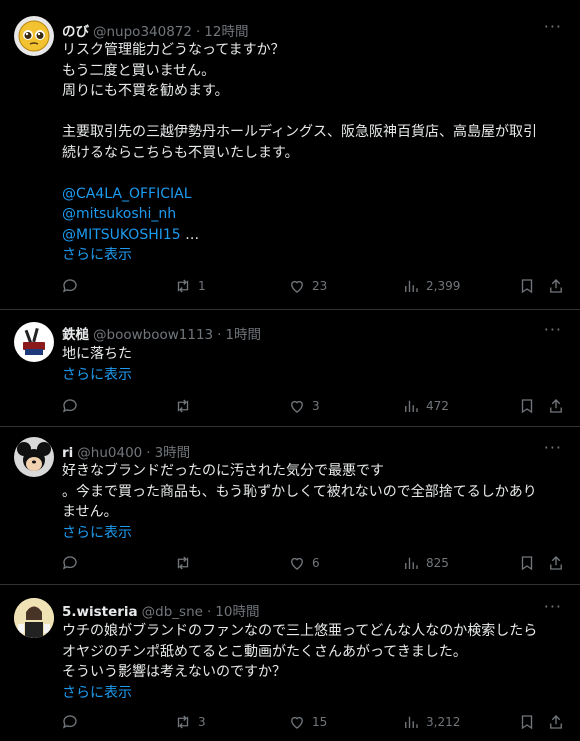 The height and width of the screenshot is (741, 580). Describe the element at coordinates (190, 722) in the screenshot. I see `repost-button: 3` at that location.